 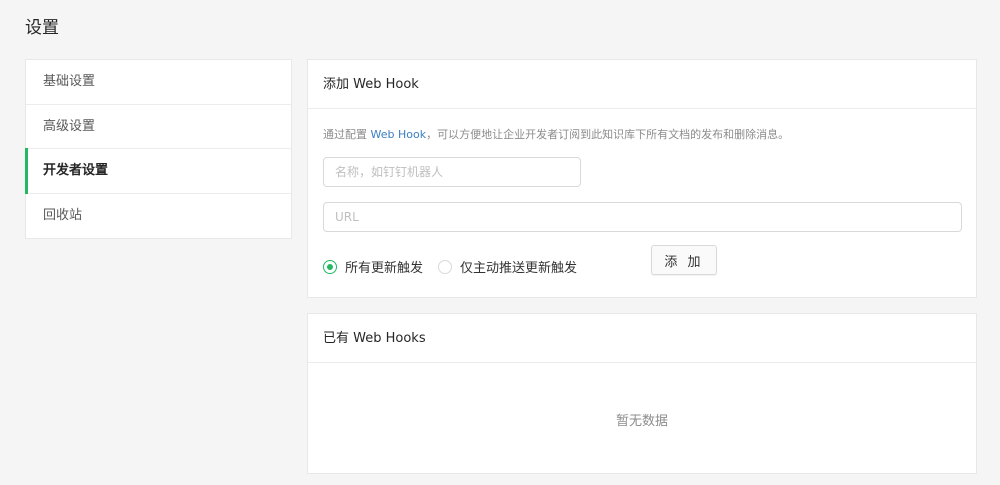 What do you see at coordinates (684, 260) in the screenshot?
I see `add-webhook-button: 添 加` at bounding box center [684, 260].